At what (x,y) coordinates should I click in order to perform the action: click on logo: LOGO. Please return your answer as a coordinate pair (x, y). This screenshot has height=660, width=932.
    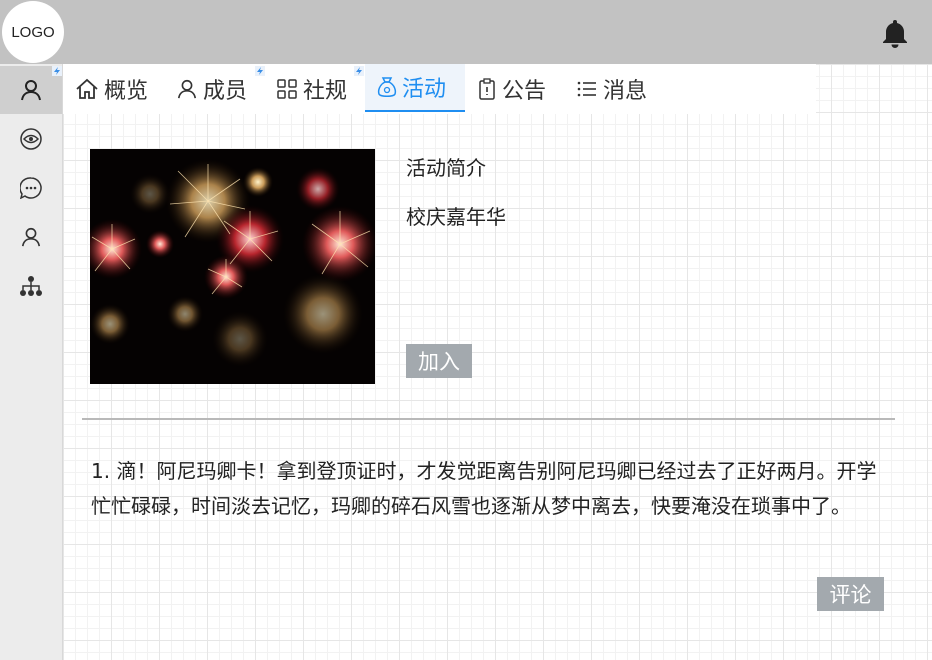
    Looking at the image, I should click on (33, 32).